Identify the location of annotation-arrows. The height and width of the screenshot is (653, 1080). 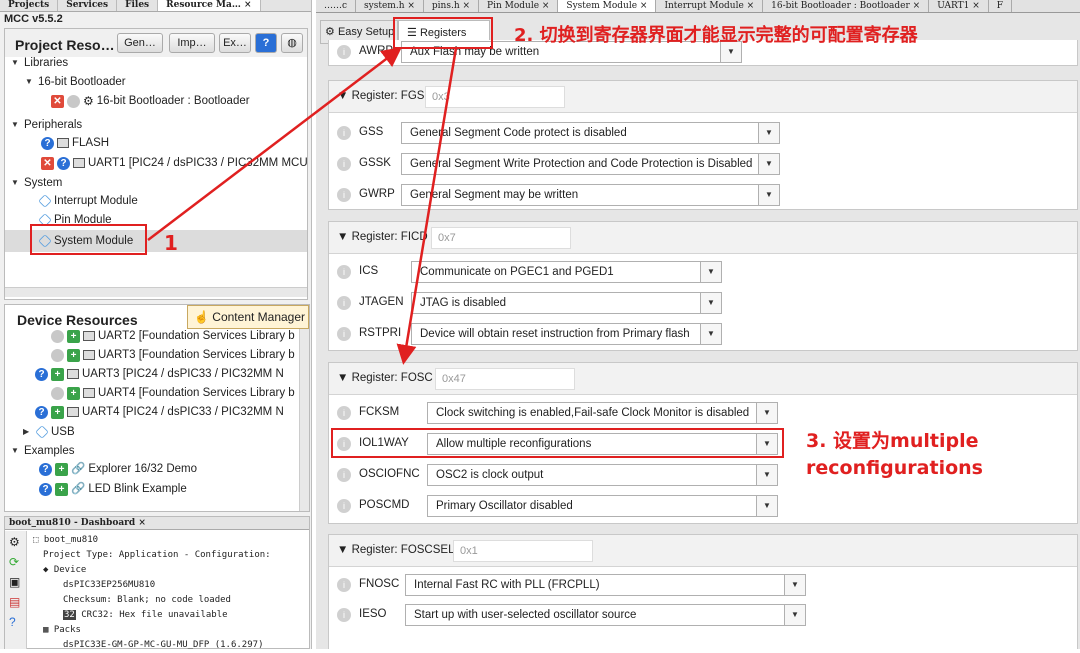
(302, 205).